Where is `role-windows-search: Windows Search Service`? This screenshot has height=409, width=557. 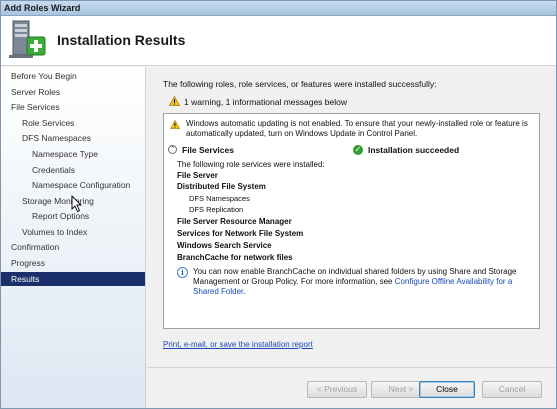
role-windows-search: Windows Search Service is located at coordinates (224, 245).